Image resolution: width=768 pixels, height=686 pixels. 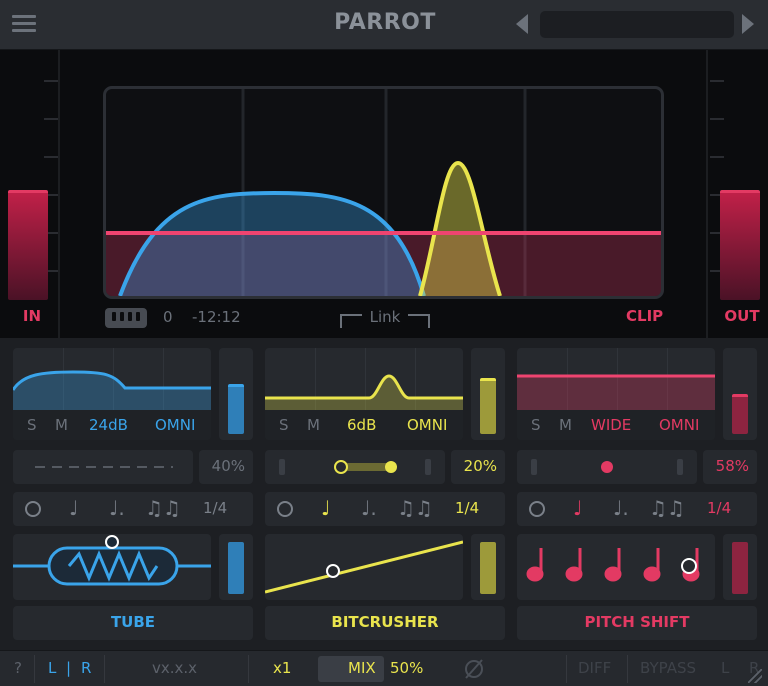 What do you see at coordinates (594, 668) in the screenshot?
I see `diff-button: DIFF` at bounding box center [594, 668].